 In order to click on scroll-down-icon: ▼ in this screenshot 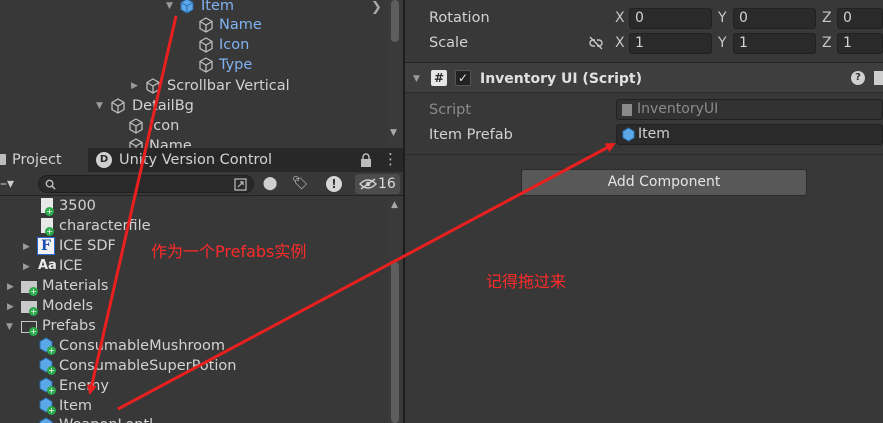, I will do `click(393, 133)`.